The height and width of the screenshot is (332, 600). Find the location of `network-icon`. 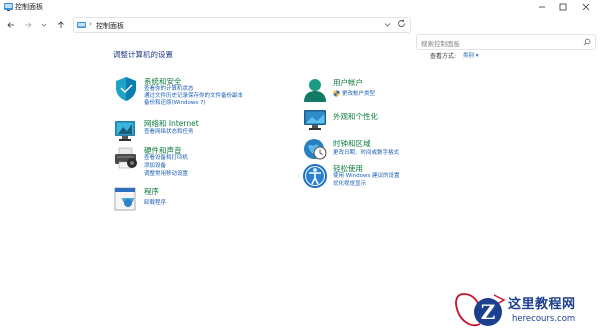

network-icon is located at coordinates (126, 131).